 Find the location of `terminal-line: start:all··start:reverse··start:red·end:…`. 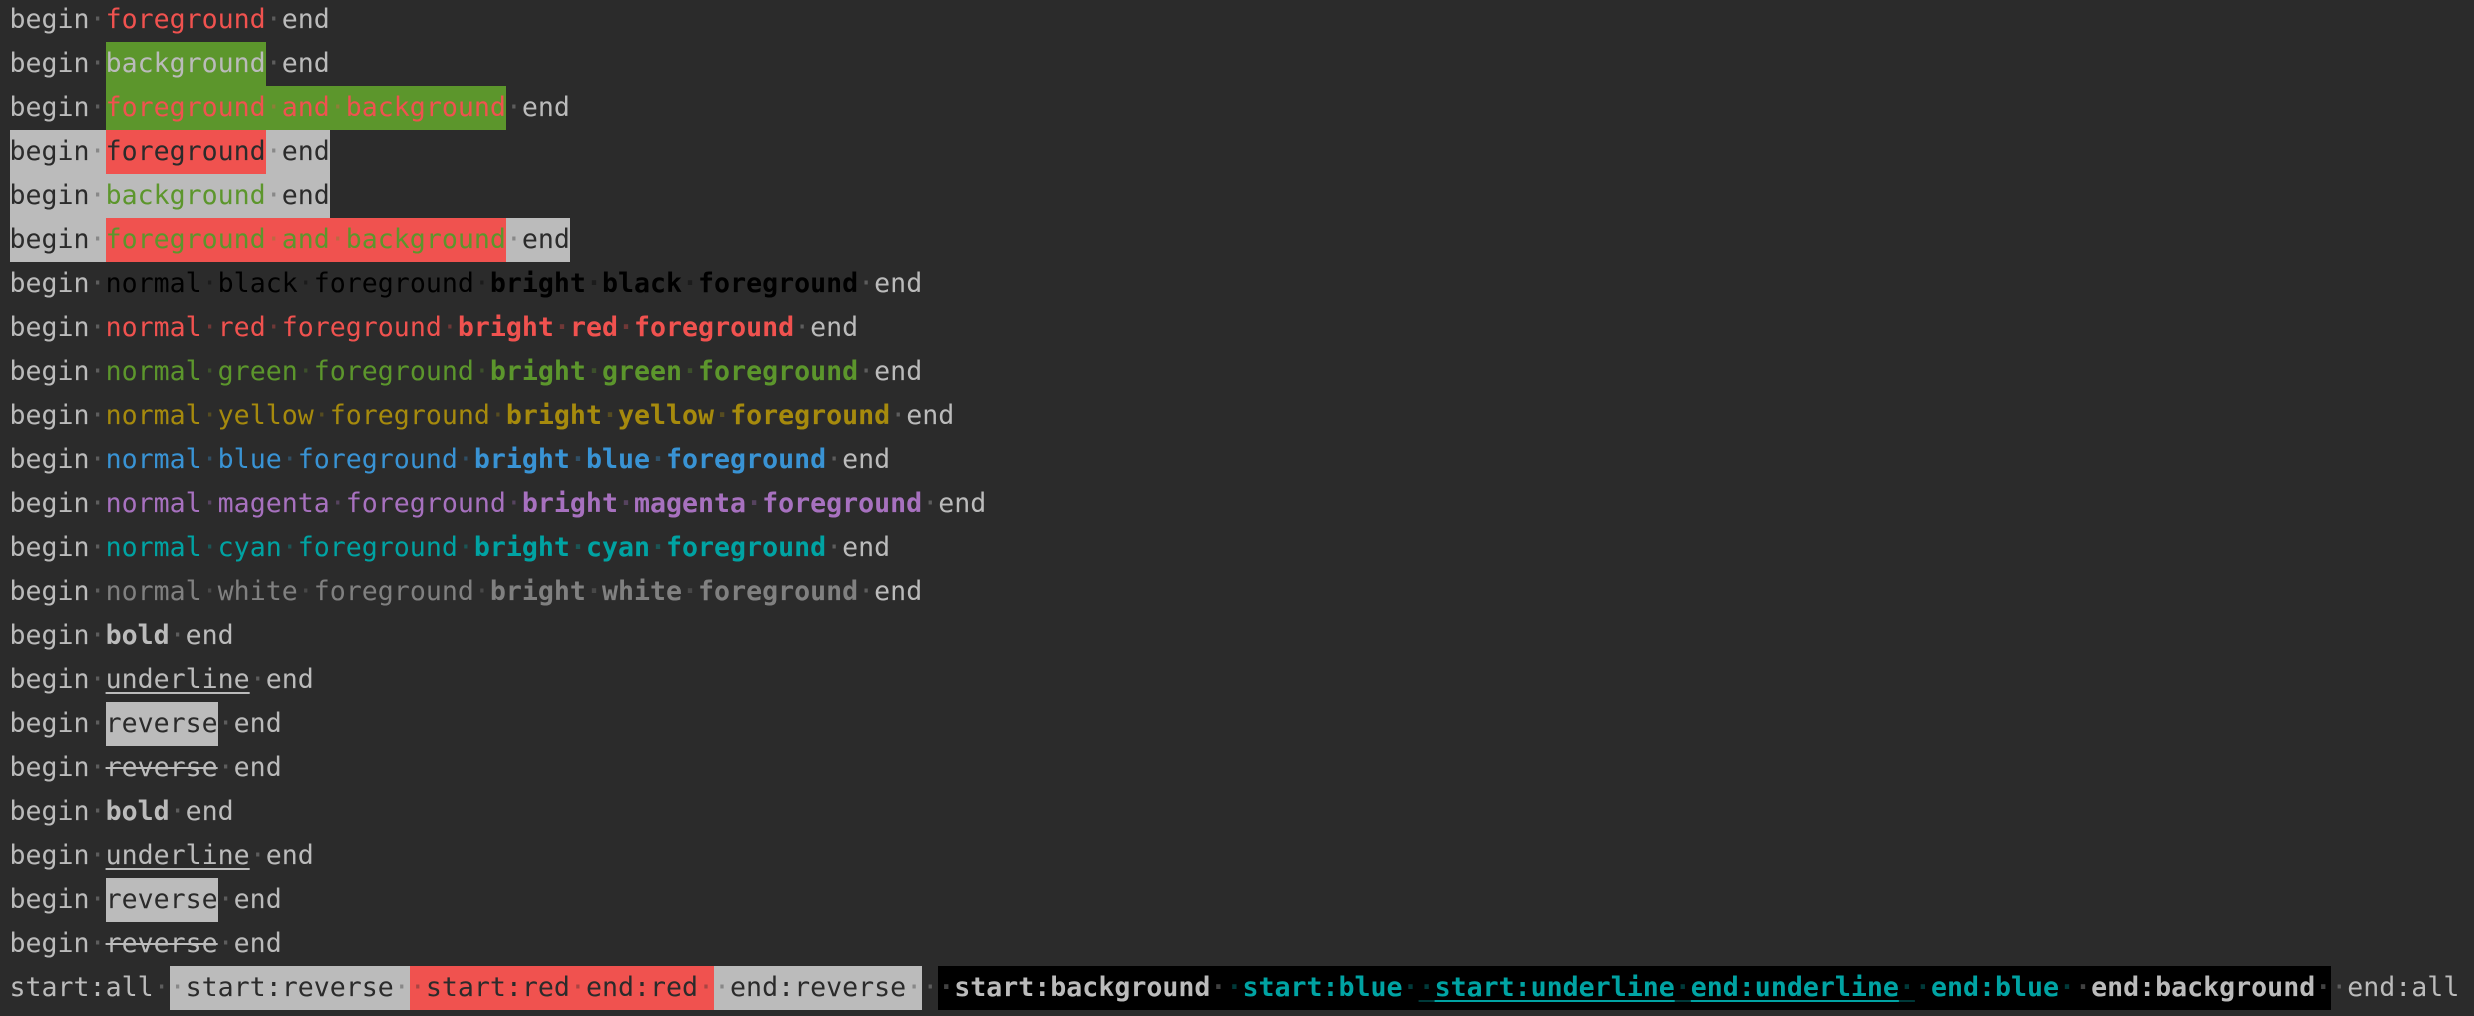

terminal-line: start:all··start:reverse··start:red·end:… is located at coordinates (1235, 988).